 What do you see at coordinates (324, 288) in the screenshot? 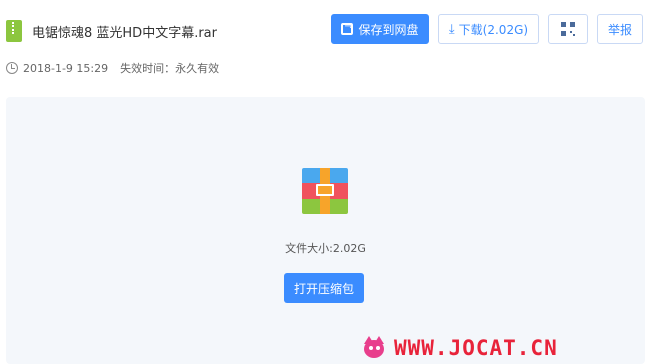
I see `open-archive-button: 打开压缩包` at bounding box center [324, 288].